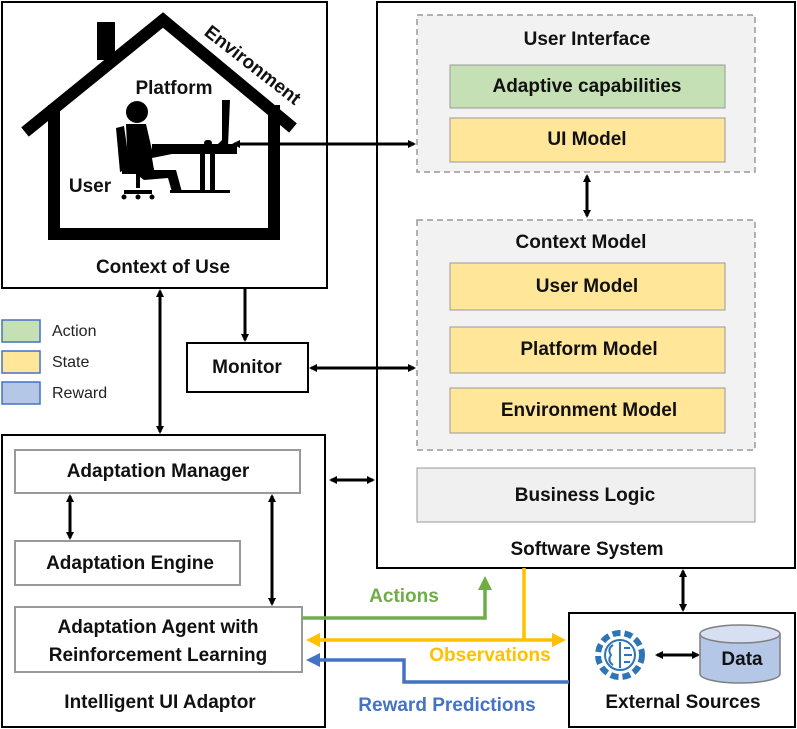 The width and height of the screenshot is (797, 729). What do you see at coordinates (585, 495) in the screenshot?
I see `business-logic-label: Business Logic` at bounding box center [585, 495].